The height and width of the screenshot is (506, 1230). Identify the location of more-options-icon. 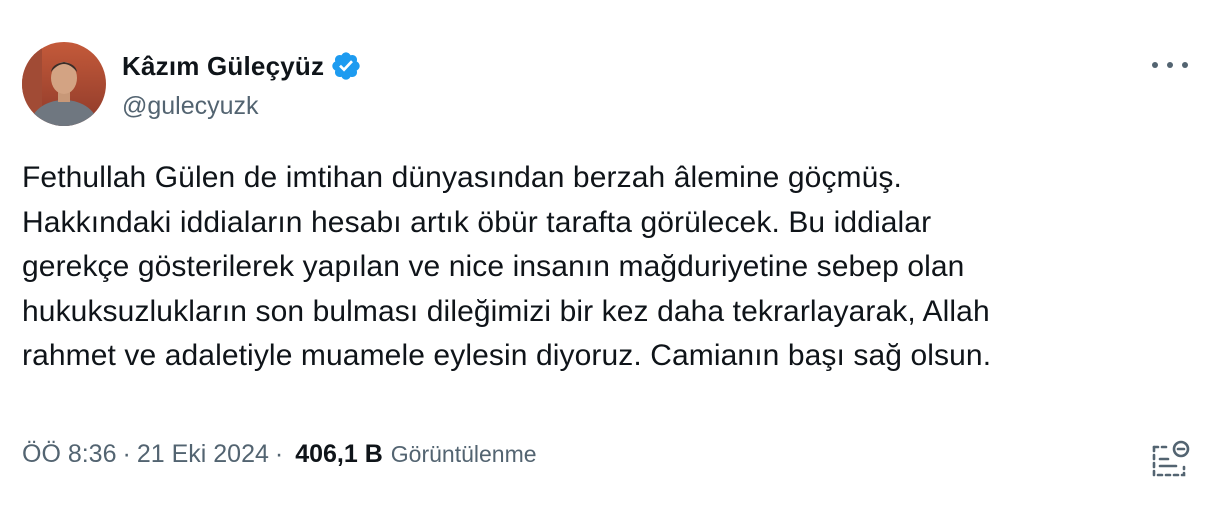
(1170, 65).